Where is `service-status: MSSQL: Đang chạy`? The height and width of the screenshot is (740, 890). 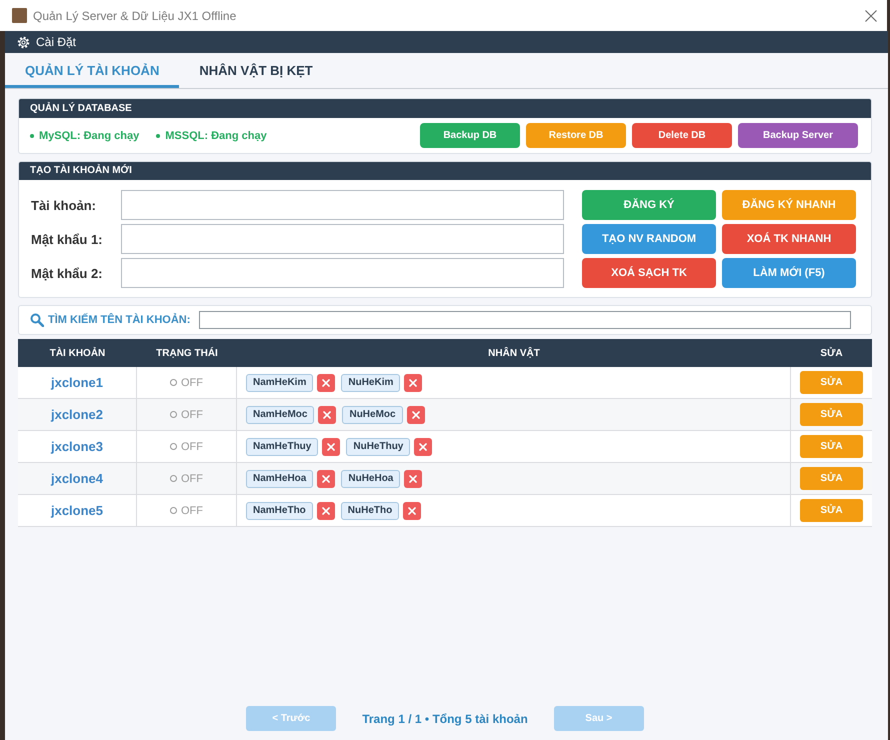 service-status: MSSQL: Đang chạy is located at coordinates (216, 136).